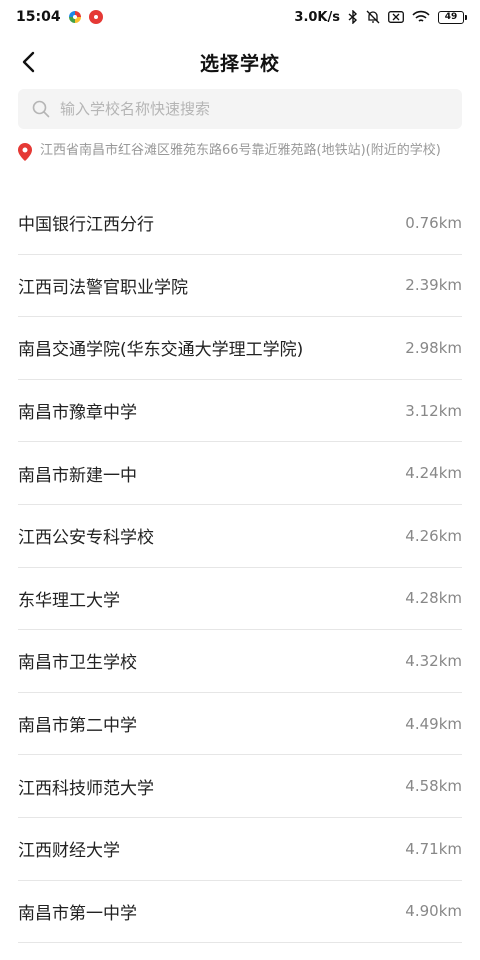  What do you see at coordinates (41, 109) in the screenshot?
I see `search-icon` at bounding box center [41, 109].